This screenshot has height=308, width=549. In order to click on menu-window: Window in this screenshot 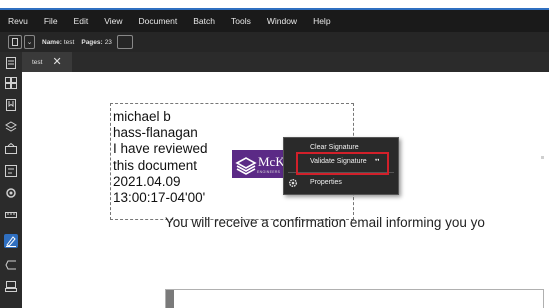, I will do `click(282, 21)`.